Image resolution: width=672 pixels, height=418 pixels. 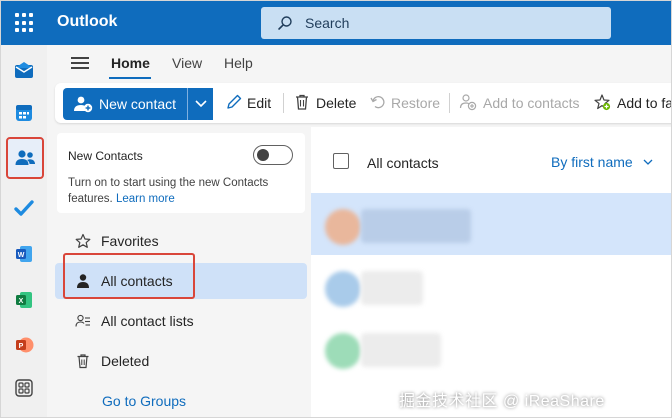 I want to click on powerpoint-icon: P, so click(x=24, y=345).